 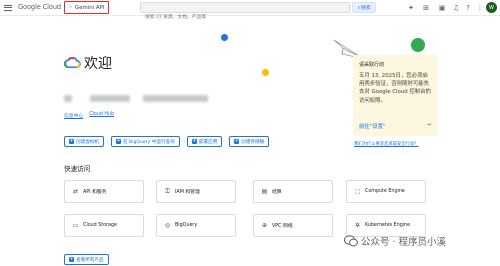 I want to click on notifications-icon: ♫, so click(x=456, y=8).